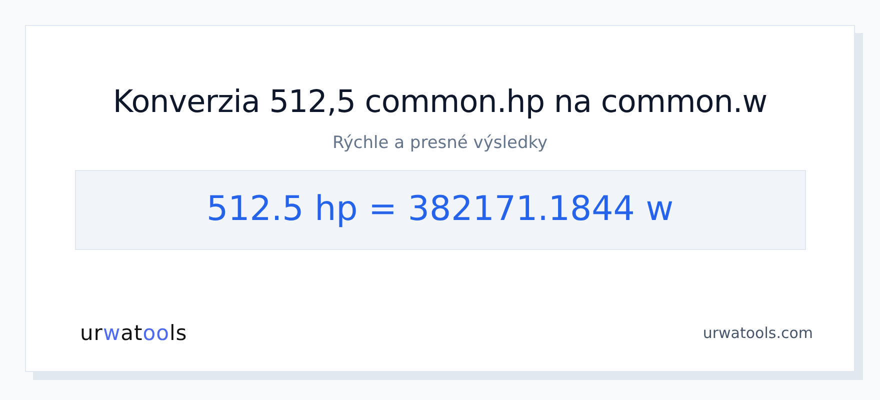 The width and height of the screenshot is (880, 400). What do you see at coordinates (134, 333) in the screenshot?
I see `logo: urwatools` at bounding box center [134, 333].